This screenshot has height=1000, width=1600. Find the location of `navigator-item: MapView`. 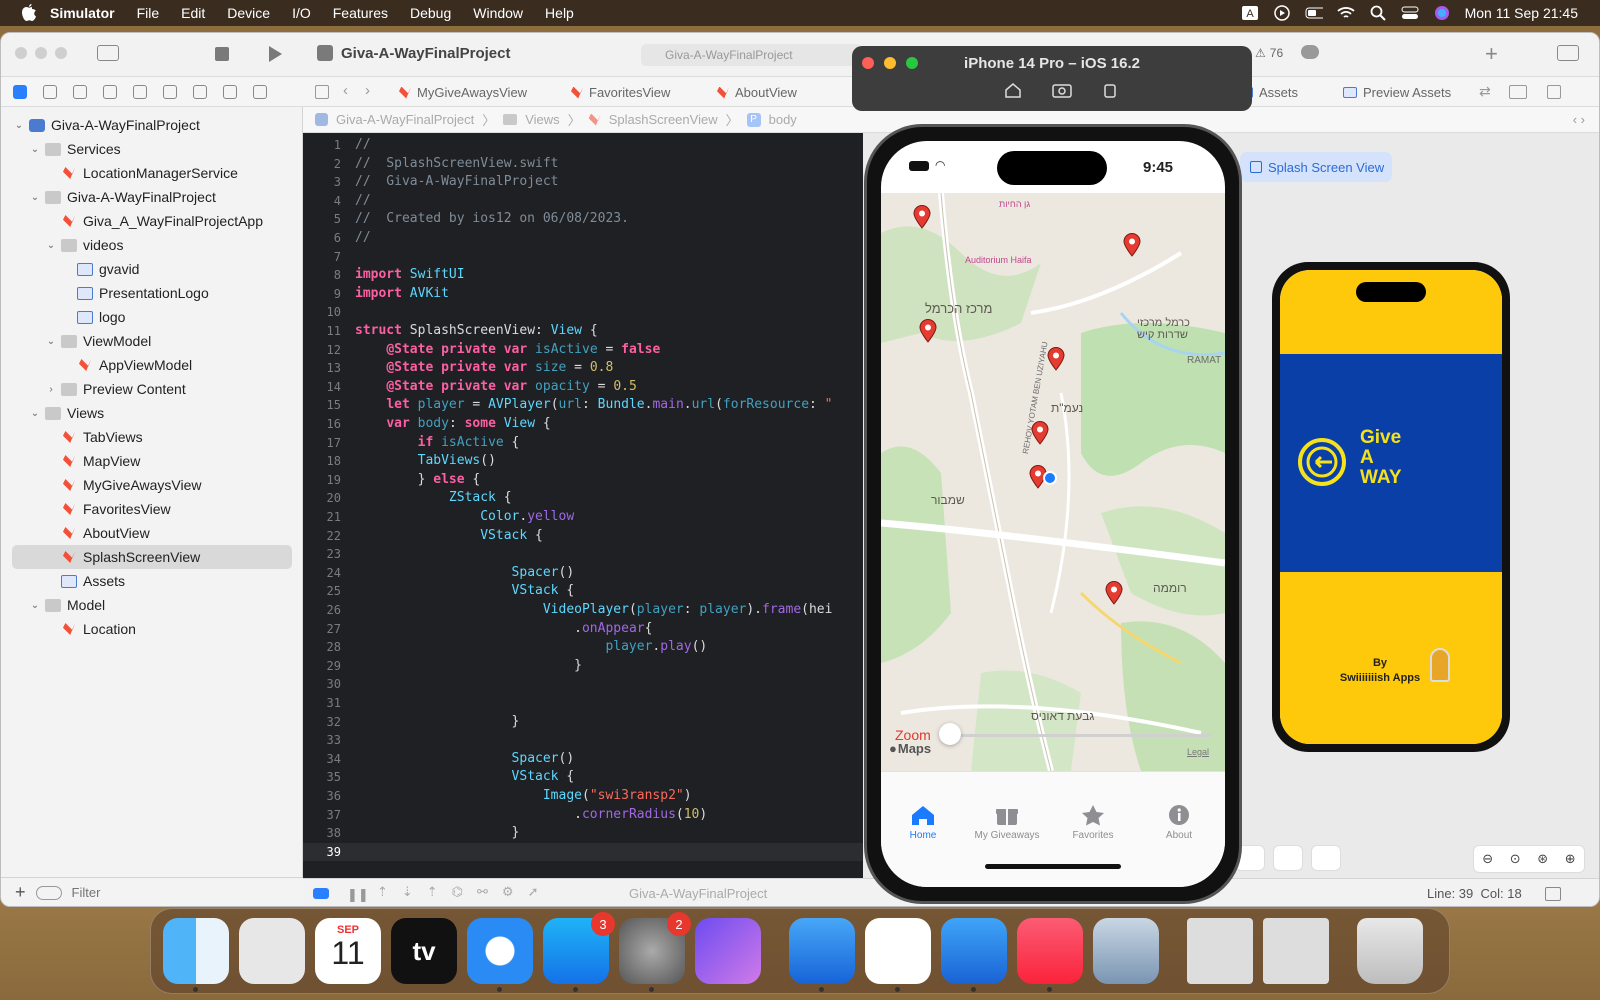

navigator-item: MapView is located at coordinates (151, 461).